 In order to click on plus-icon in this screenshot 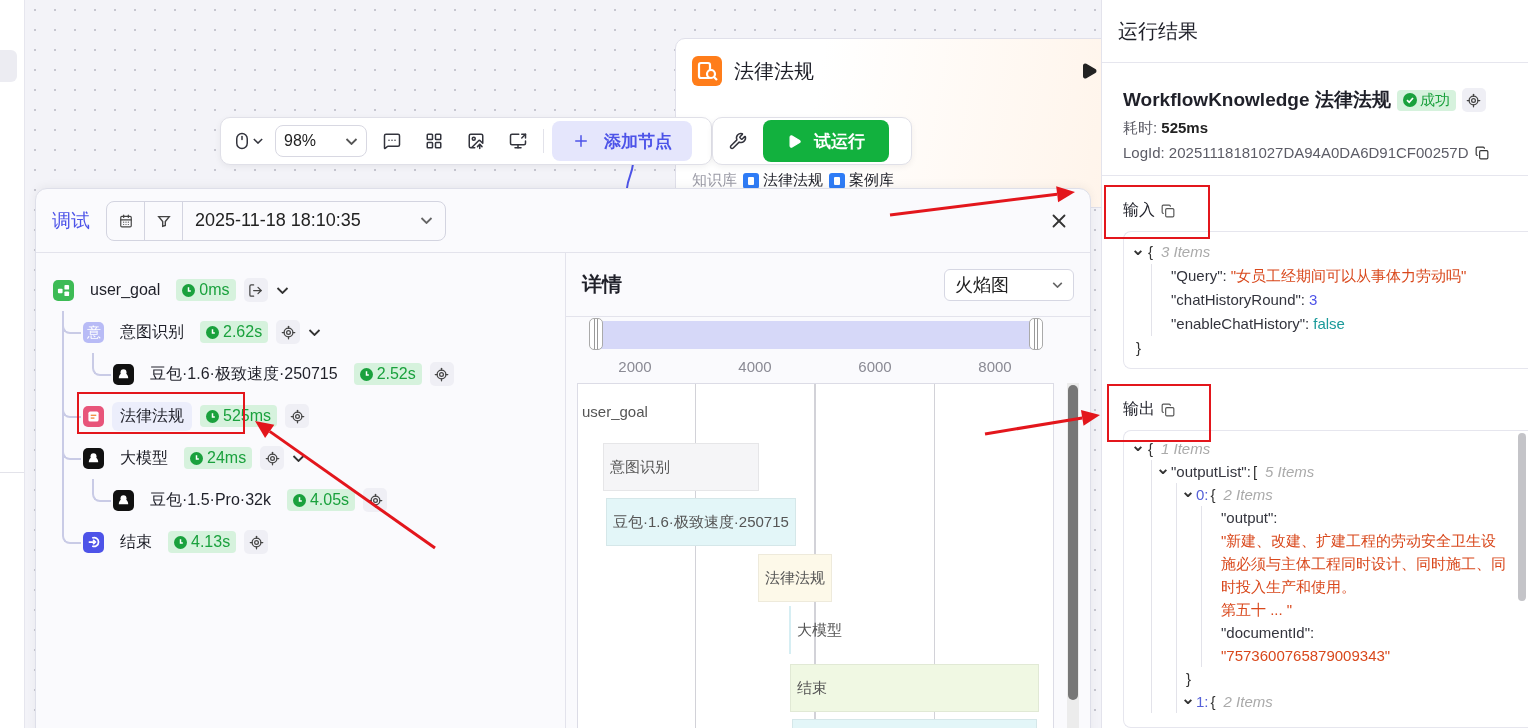, I will do `click(581, 141)`.